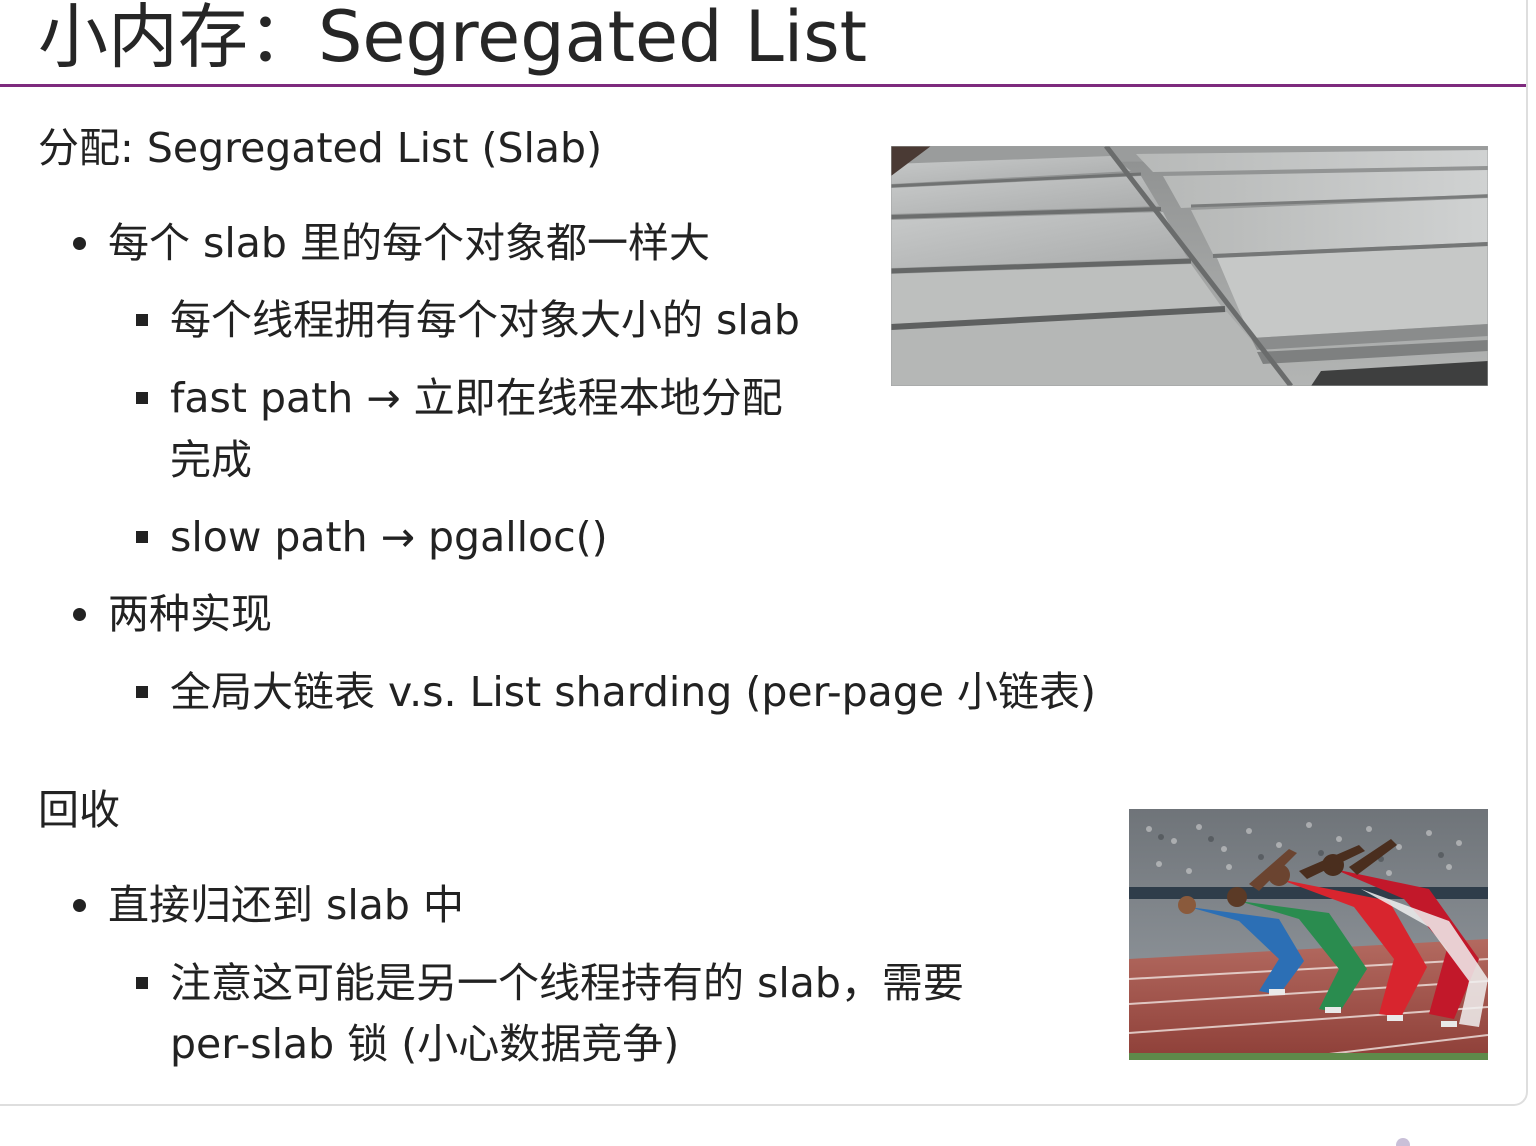 The width and height of the screenshot is (1536, 1146). What do you see at coordinates (409, 243) in the screenshot?
I see `alloc-point-1: 每个 slab 里的每个对象都一样大` at bounding box center [409, 243].